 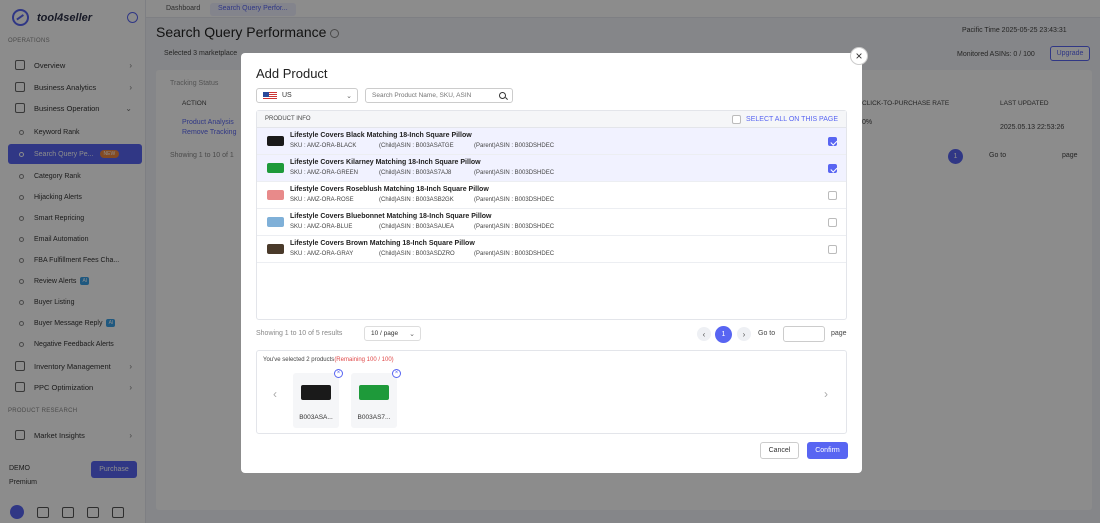 What do you see at coordinates (299, 360) in the screenshot?
I see `selected-count: You've selected 2 products` at bounding box center [299, 360].